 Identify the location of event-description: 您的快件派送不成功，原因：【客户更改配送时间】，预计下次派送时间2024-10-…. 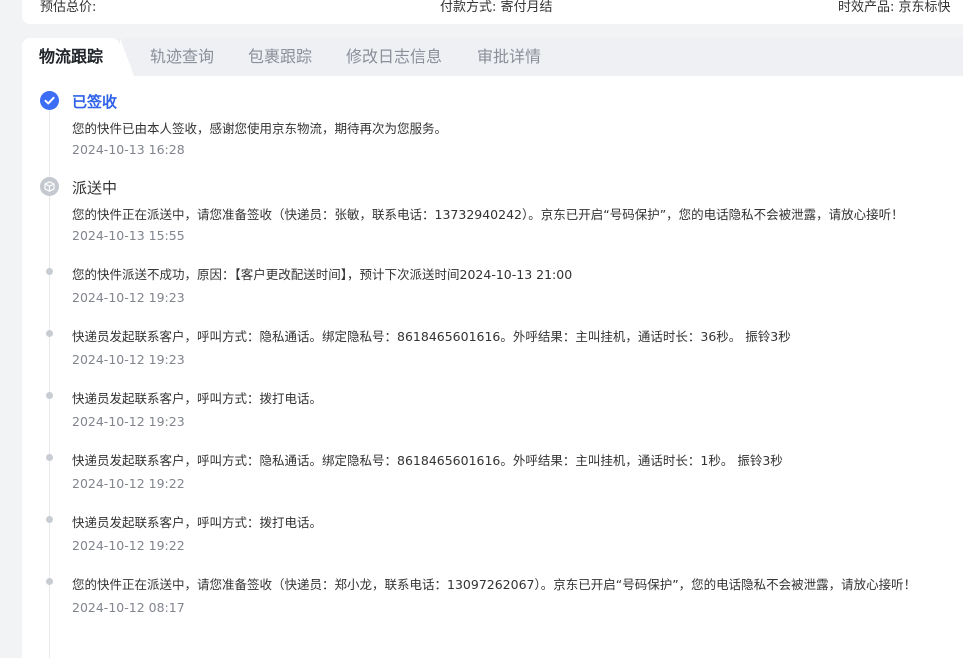
(322, 274).